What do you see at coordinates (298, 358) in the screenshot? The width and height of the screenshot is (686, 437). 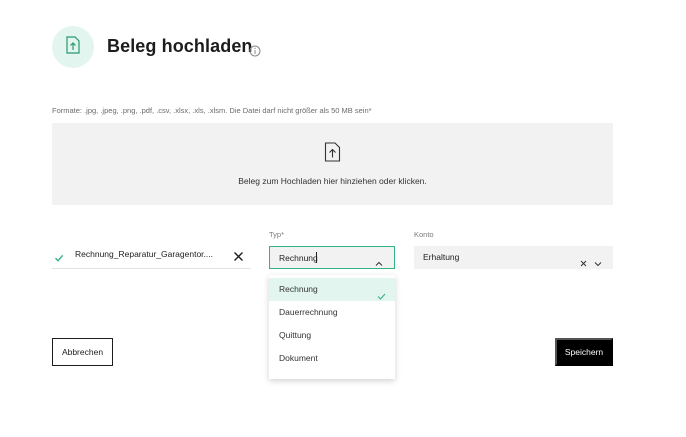 I see `option-label: Dokument` at bounding box center [298, 358].